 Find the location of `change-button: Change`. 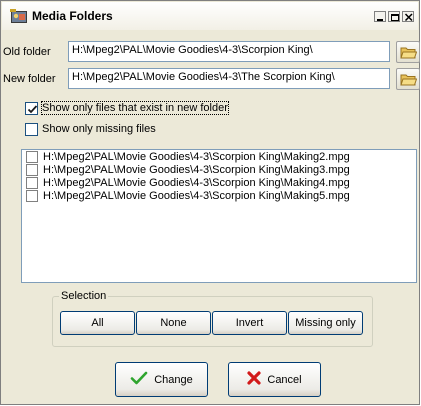

change-button: Change is located at coordinates (161, 379).